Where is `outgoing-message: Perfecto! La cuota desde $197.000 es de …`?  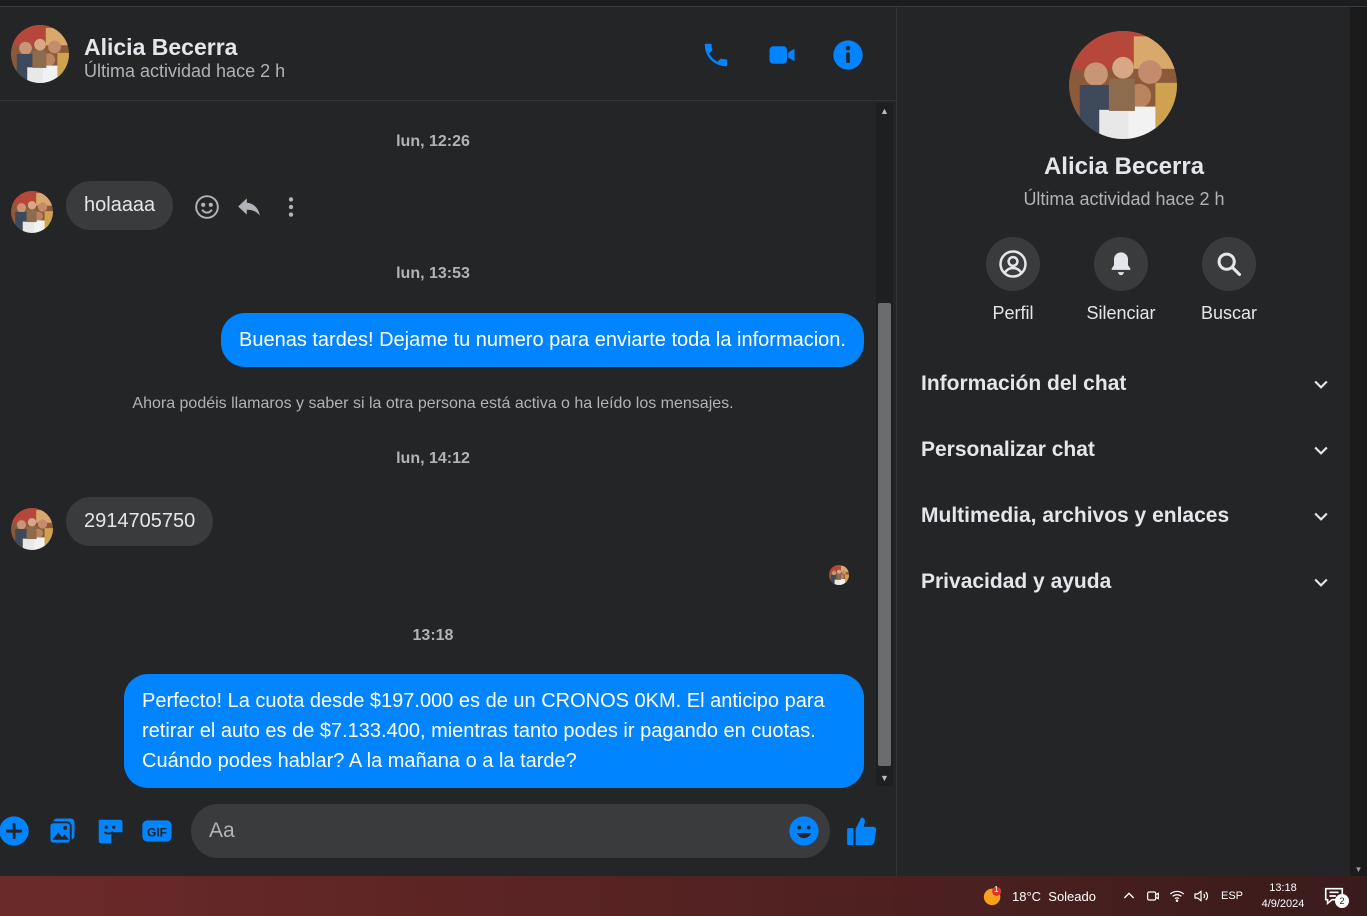
outgoing-message: Perfecto! La cuota desde $197.000 es de … is located at coordinates (494, 731).